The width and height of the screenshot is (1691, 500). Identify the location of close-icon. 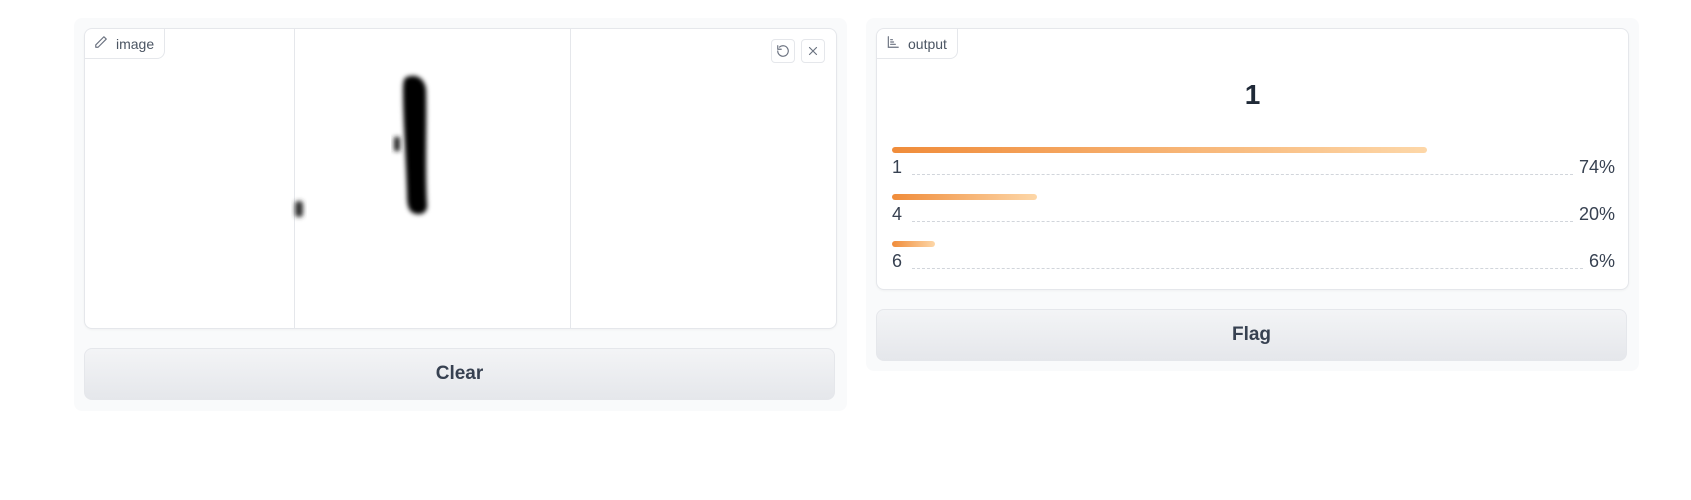
(813, 51).